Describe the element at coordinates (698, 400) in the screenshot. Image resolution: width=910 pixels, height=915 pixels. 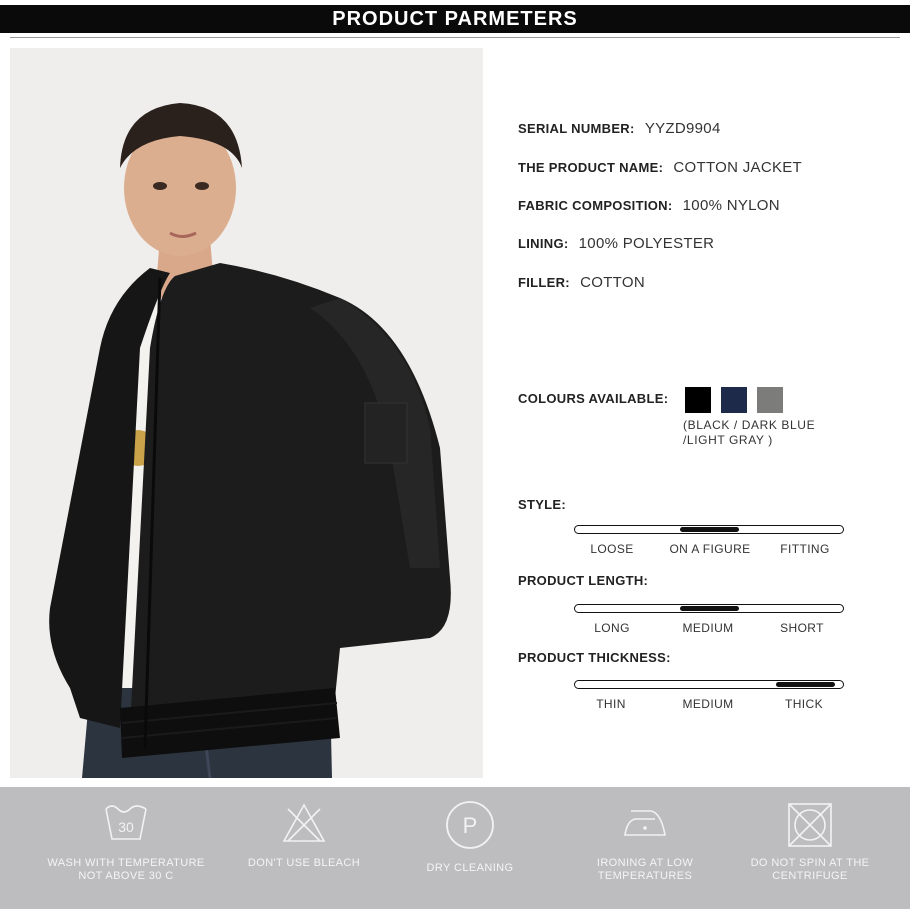
I see `swatch-black` at that location.